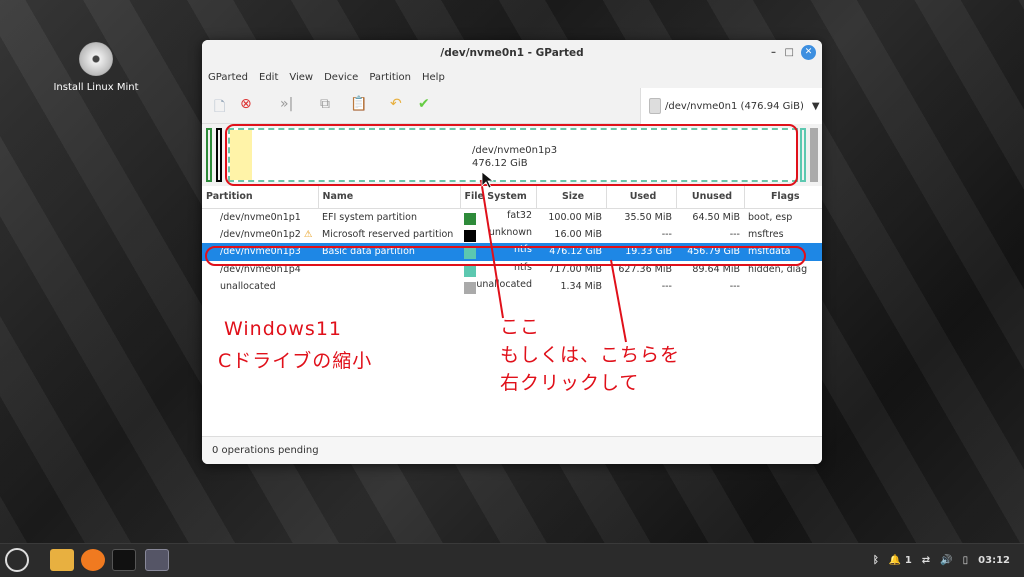 This screenshot has height=577, width=1024. I want to click on files-icon, so click(62, 560).